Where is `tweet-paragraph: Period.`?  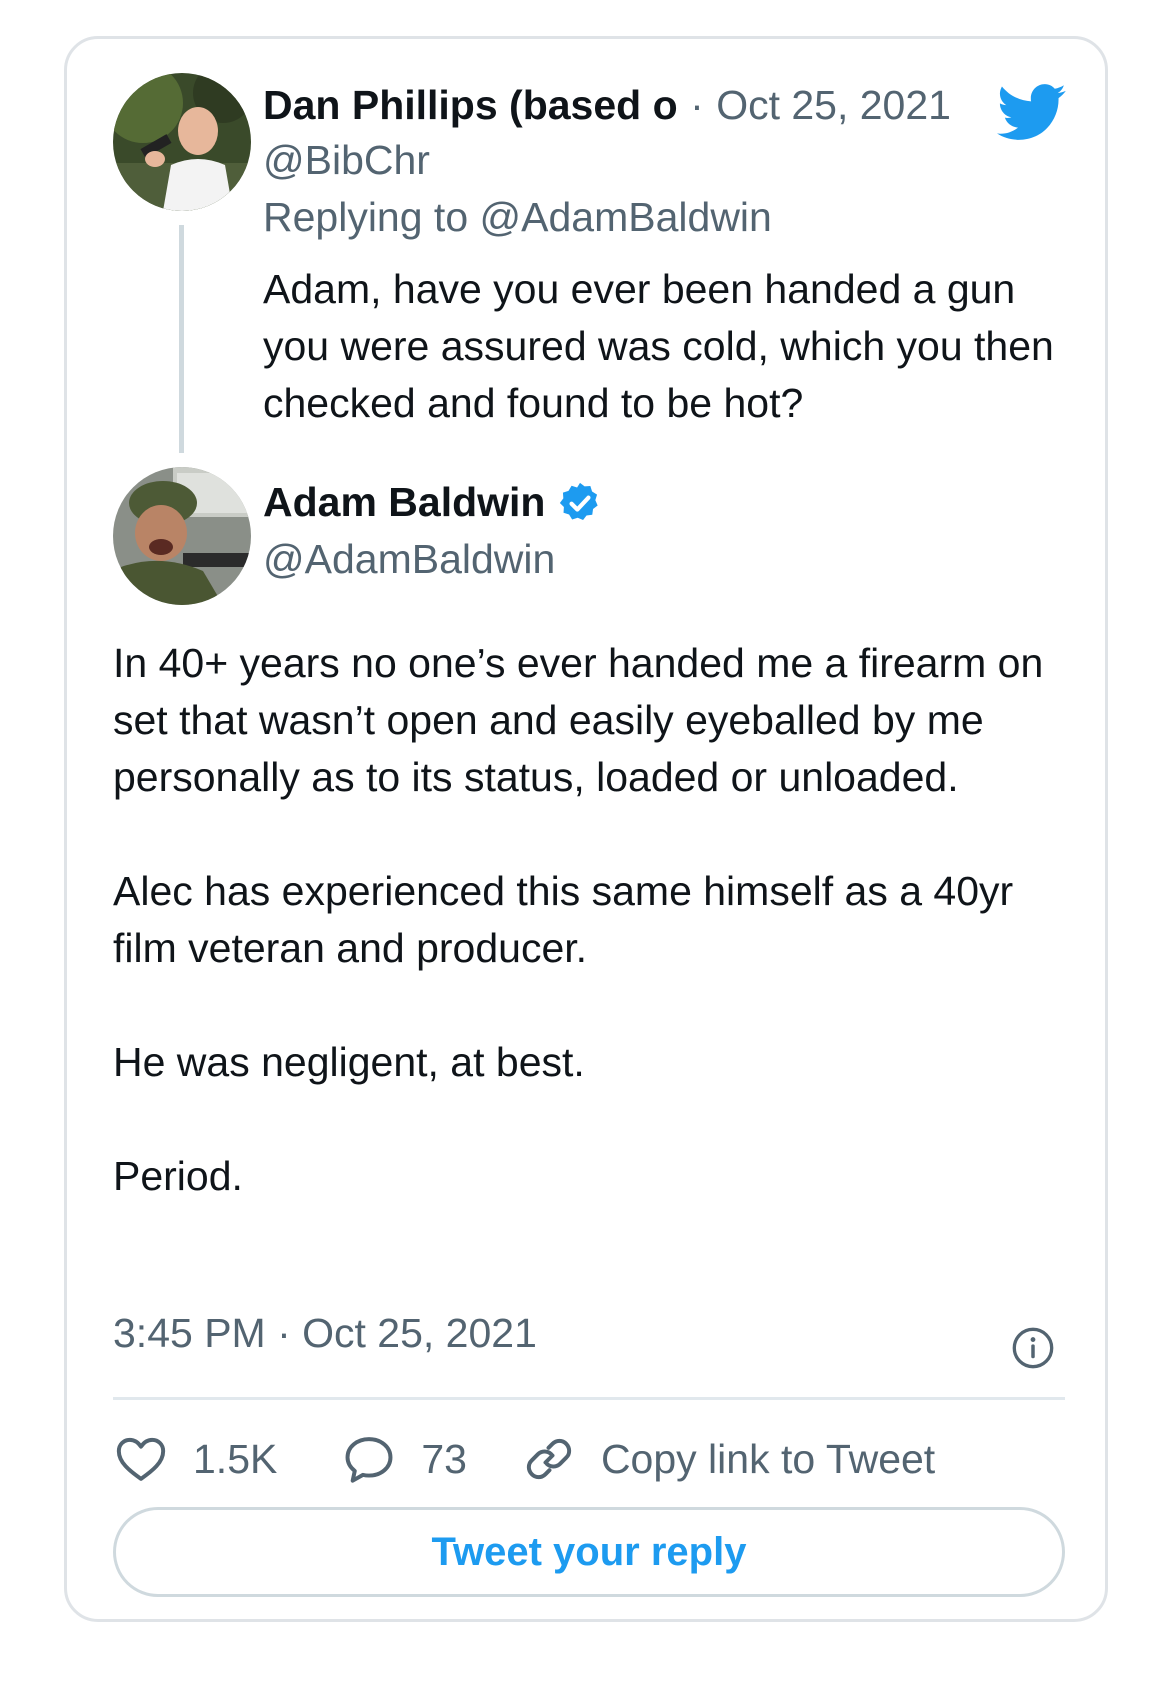 tweet-paragraph: Period. is located at coordinates (178, 1176).